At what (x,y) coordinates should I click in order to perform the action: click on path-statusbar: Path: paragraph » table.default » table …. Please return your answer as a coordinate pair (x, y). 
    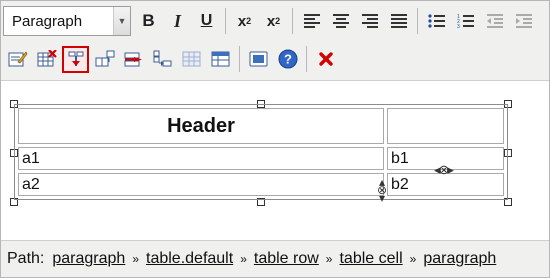
    Looking at the image, I should click on (275, 258).